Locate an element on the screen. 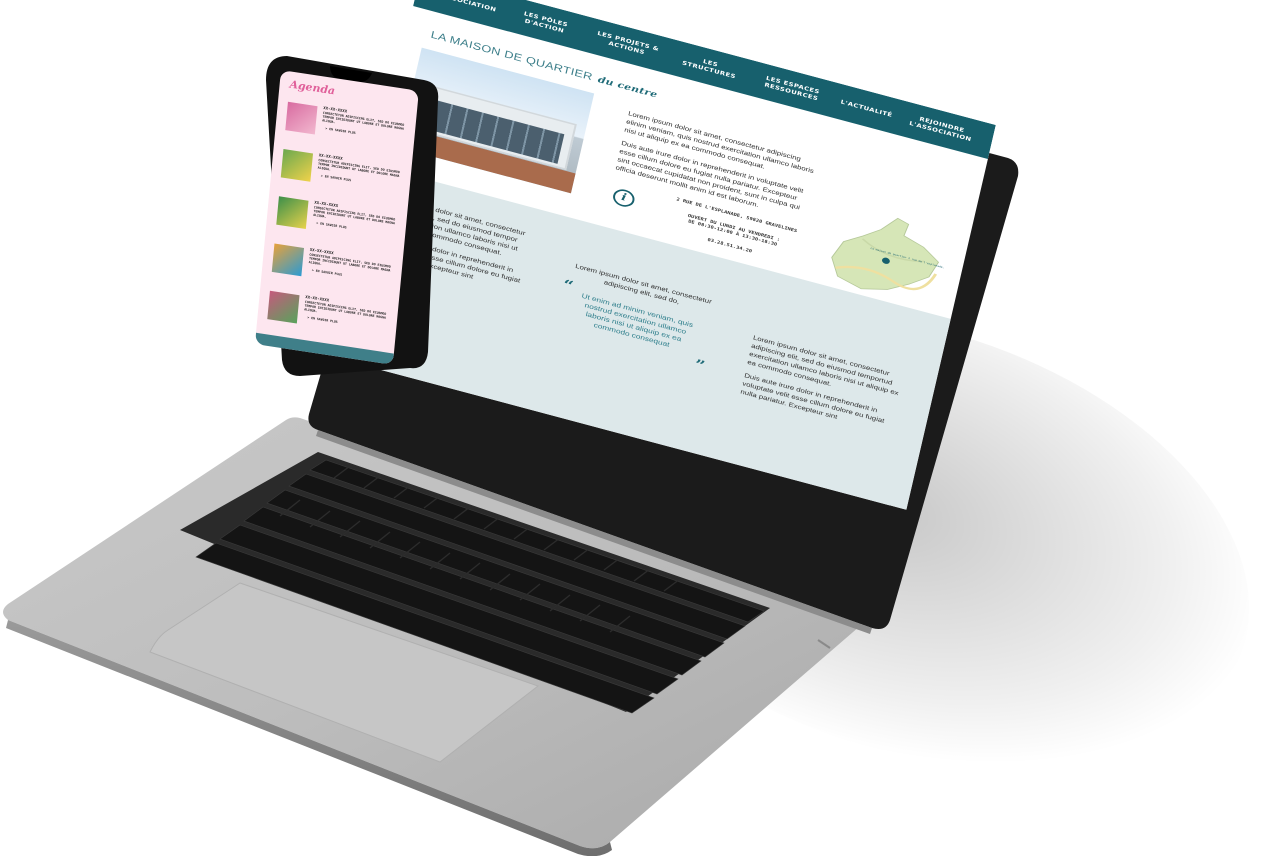 The image size is (1283, 856). phone-device is located at coordinates (352, 216).